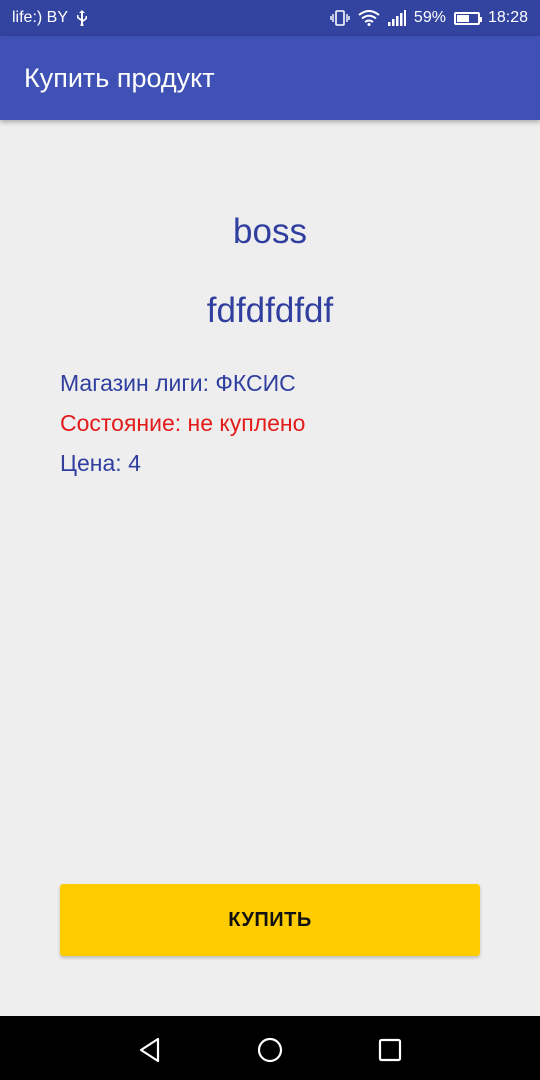  What do you see at coordinates (270, 920) in the screenshot?
I see `buy-button: КУПИТЬ` at bounding box center [270, 920].